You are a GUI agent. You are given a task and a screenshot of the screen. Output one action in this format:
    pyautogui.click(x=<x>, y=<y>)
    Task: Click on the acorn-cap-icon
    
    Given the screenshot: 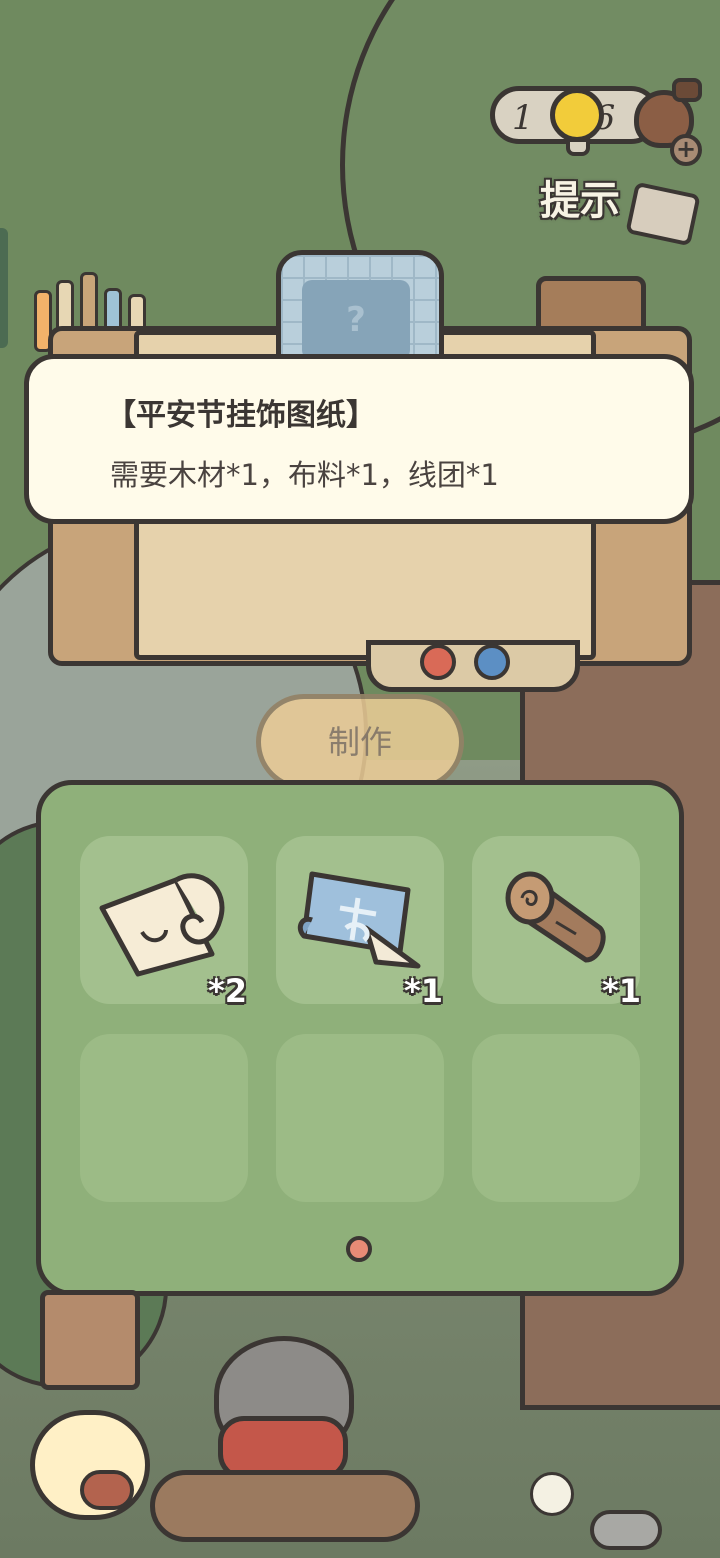 What is the action you would take?
    pyautogui.click(x=687, y=90)
    